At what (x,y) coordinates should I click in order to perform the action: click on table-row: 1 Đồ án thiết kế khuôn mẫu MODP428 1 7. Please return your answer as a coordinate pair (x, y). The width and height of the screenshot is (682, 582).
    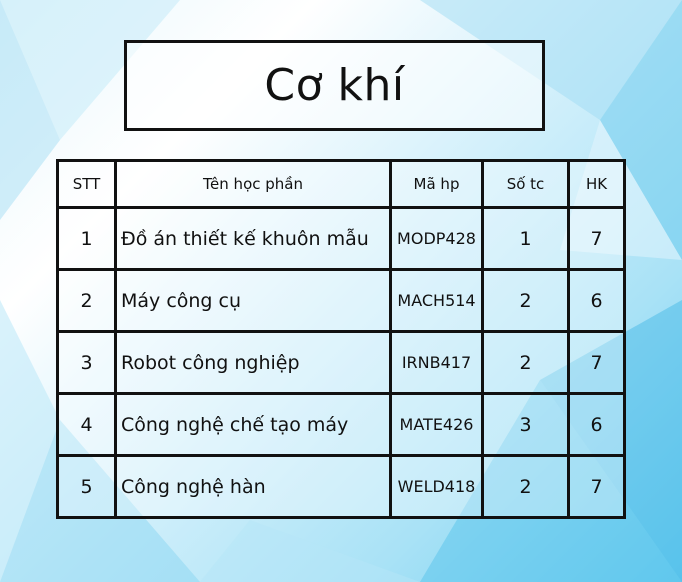
    Looking at the image, I should click on (341, 238).